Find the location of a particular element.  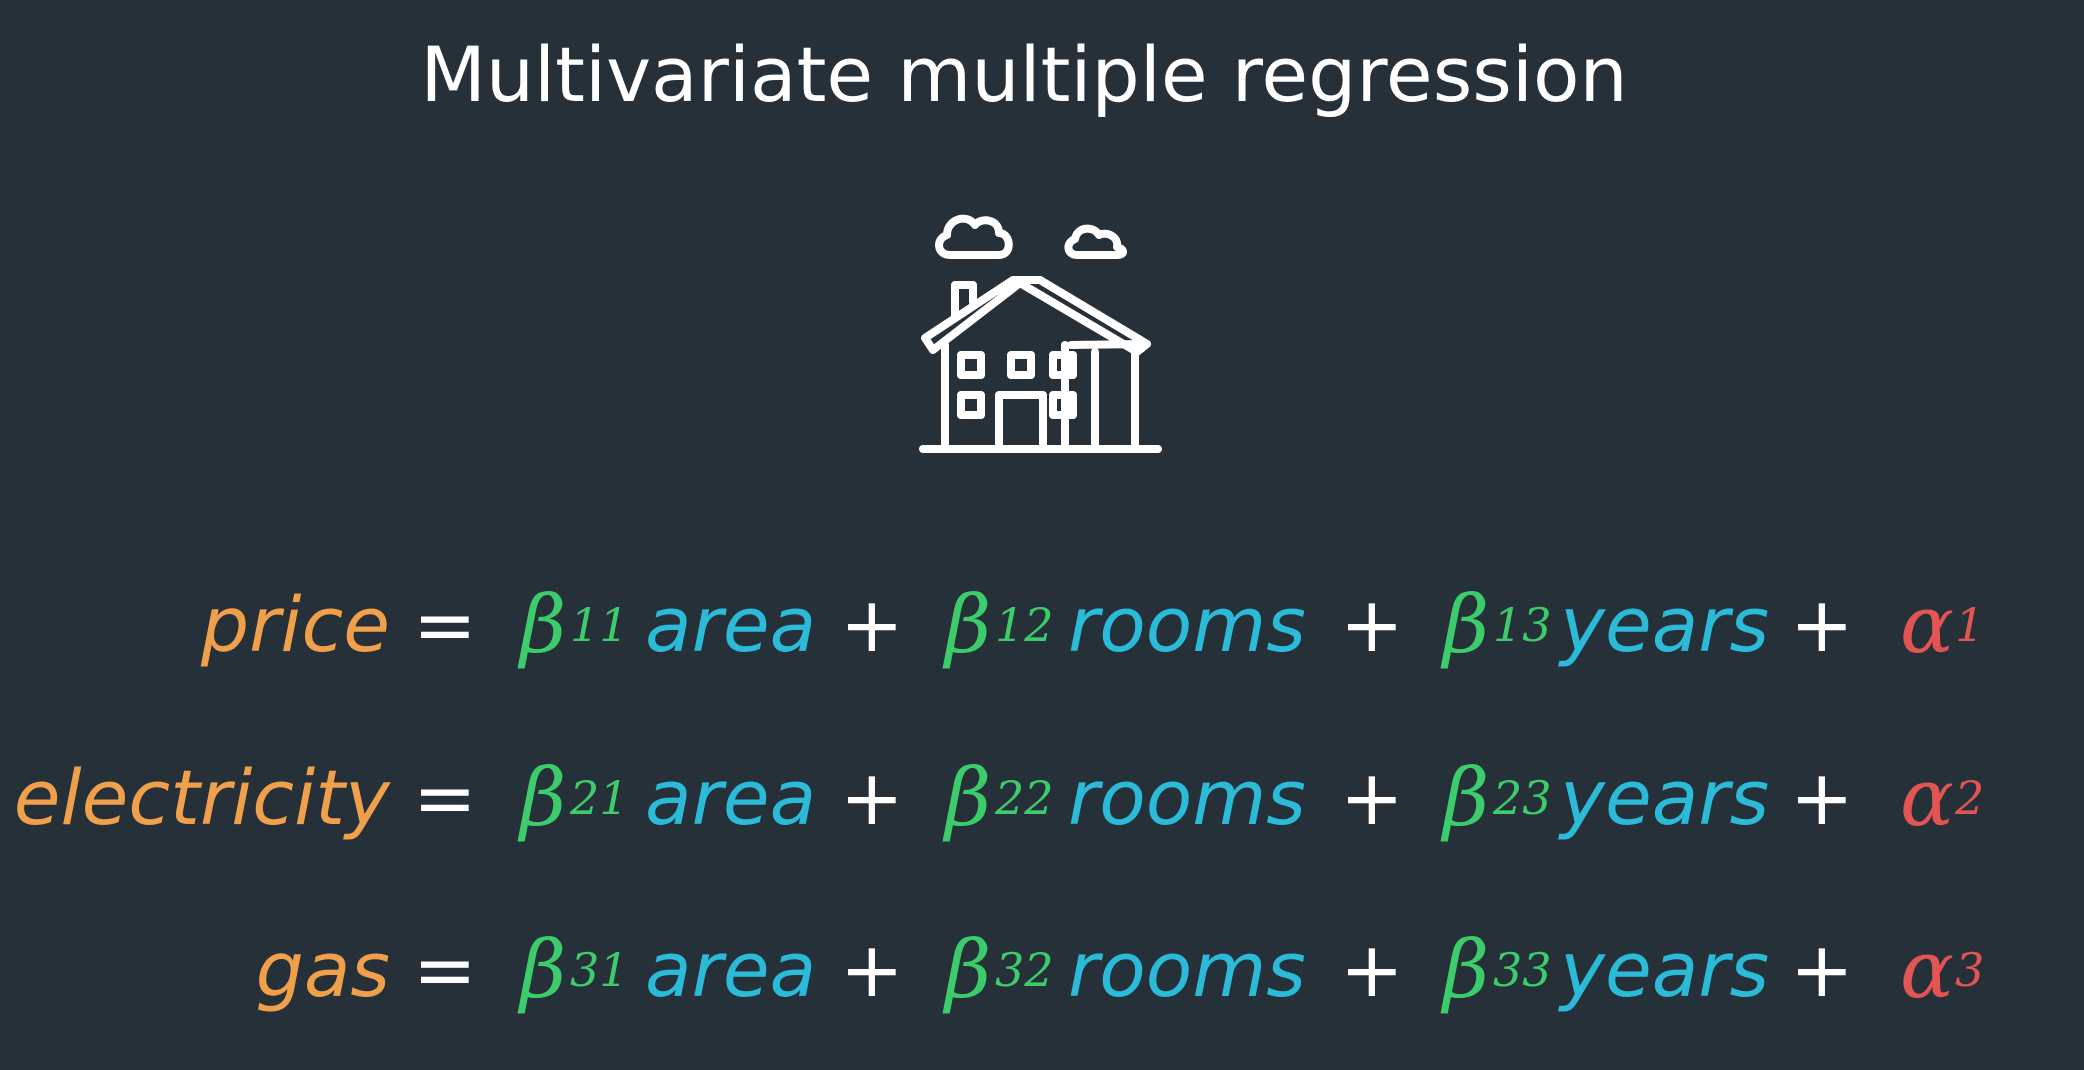

alpha-subscript: 3 is located at coordinates (1970, 970).